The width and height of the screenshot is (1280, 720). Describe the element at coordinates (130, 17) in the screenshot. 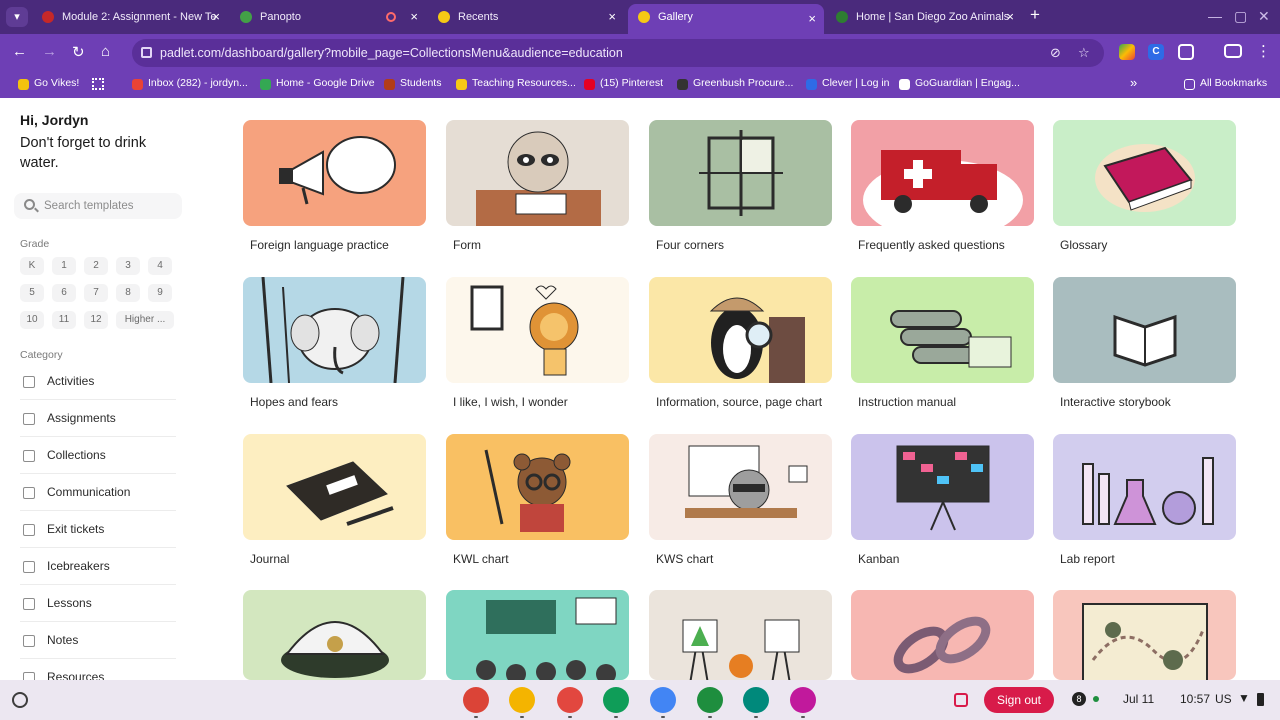

I see `tab-module-2: Module 2: Assignment - New Te ×` at that location.